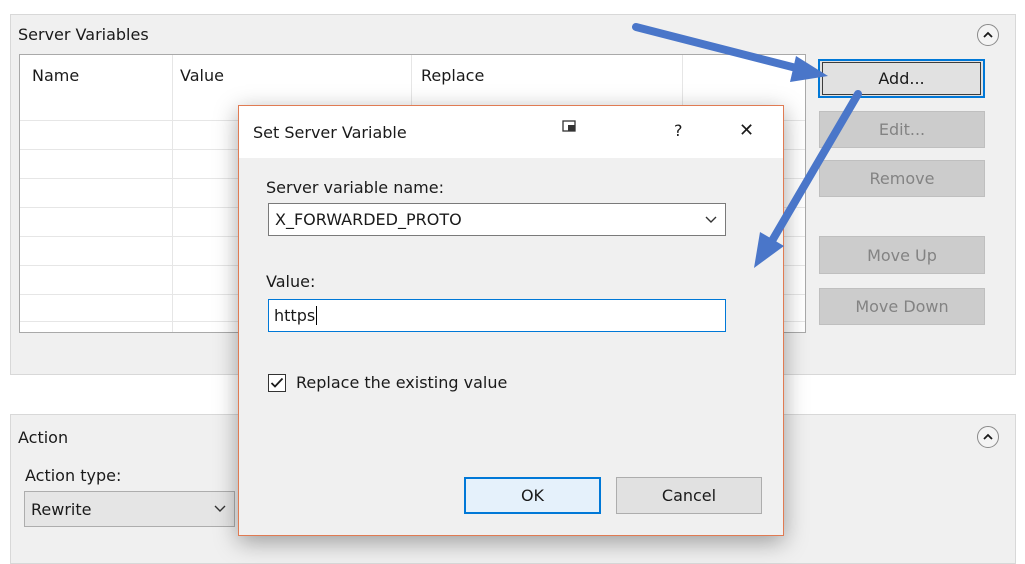  What do you see at coordinates (747, 145) in the screenshot?
I see `annotation-arrows` at bounding box center [747, 145].